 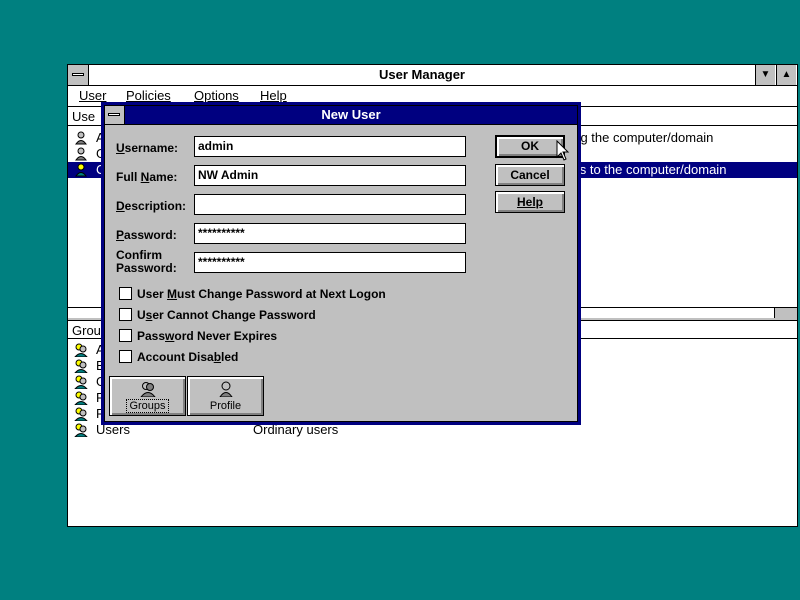 I want to click on menu-policies-label: Policies, so click(x=148, y=95).